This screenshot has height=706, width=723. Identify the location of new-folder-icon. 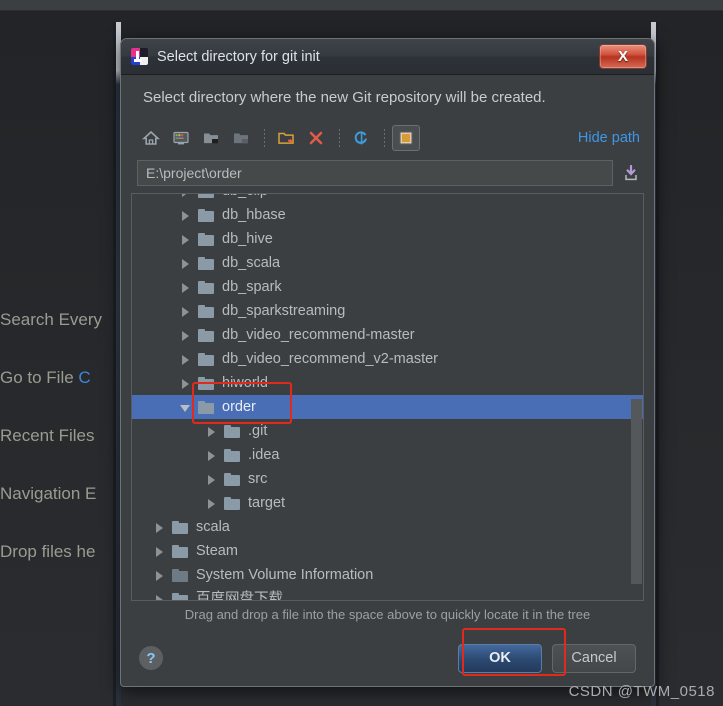
(286, 138).